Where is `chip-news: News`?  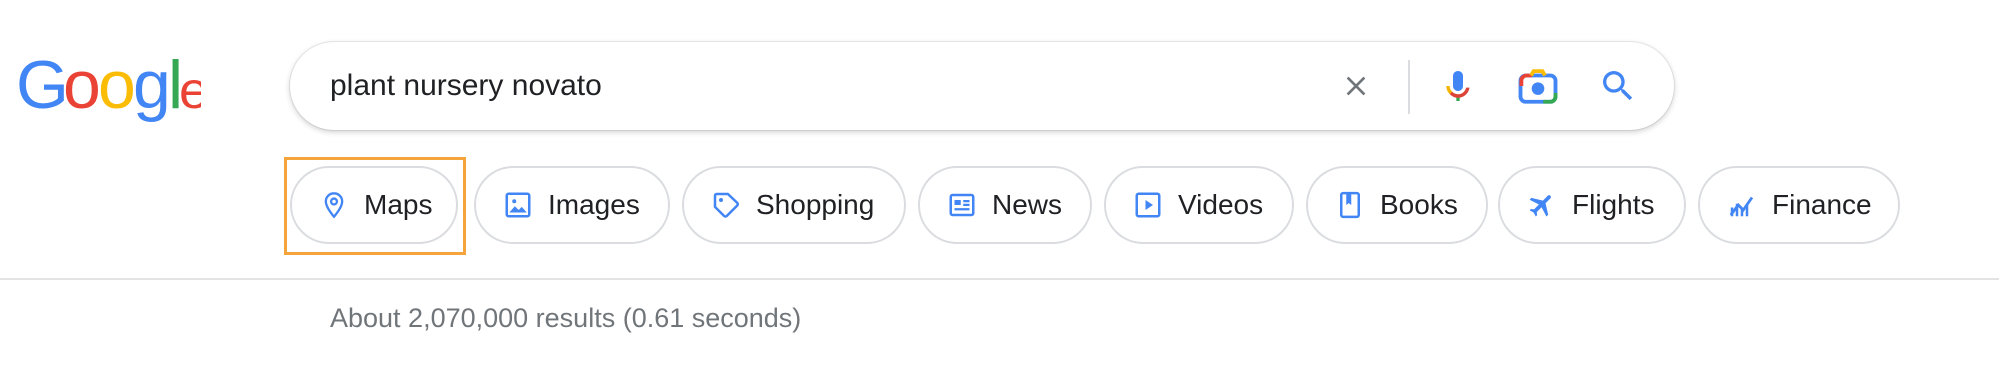 chip-news: News is located at coordinates (1005, 205).